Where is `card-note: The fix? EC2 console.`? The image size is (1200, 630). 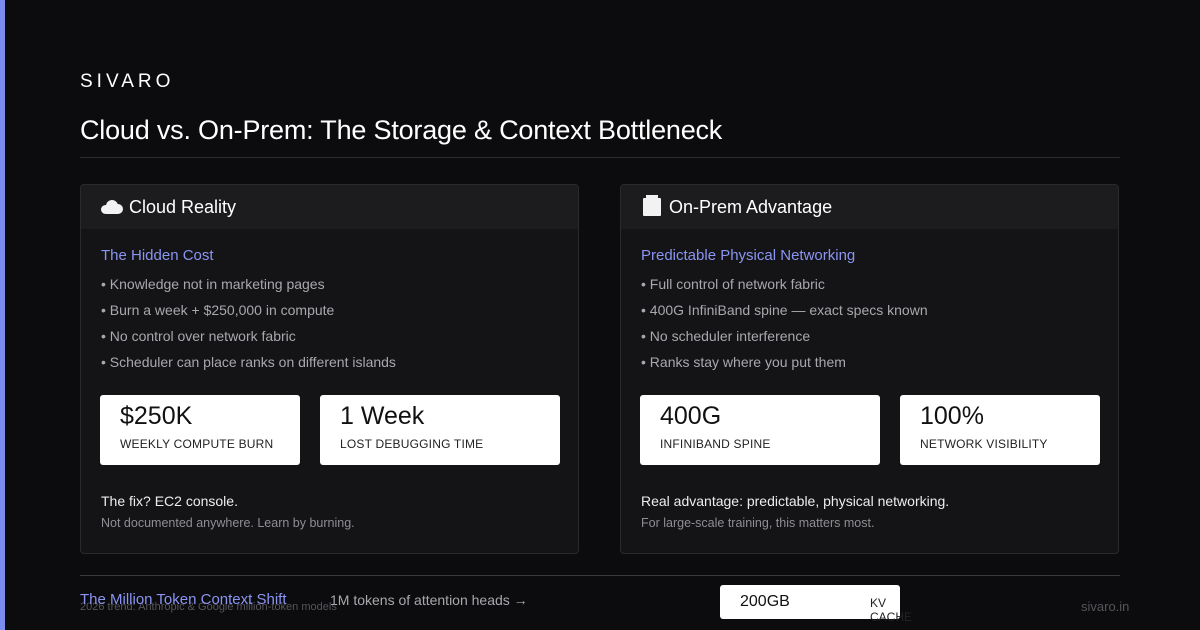 card-note: The fix? EC2 console. is located at coordinates (169, 501).